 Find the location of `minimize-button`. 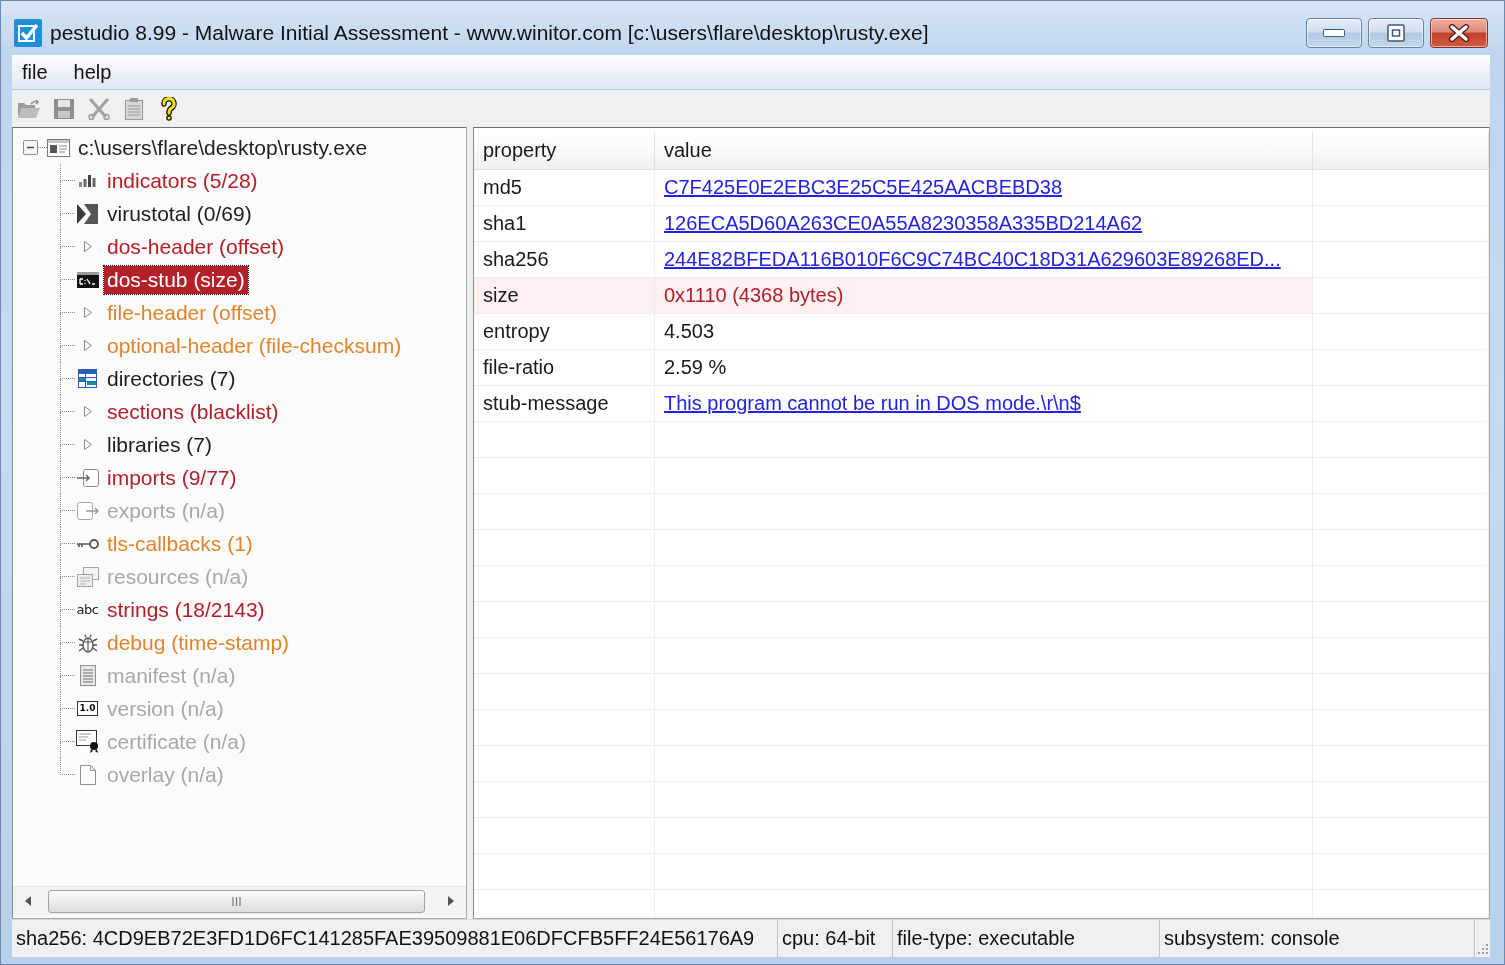

minimize-button is located at coordinates (1334, 33).